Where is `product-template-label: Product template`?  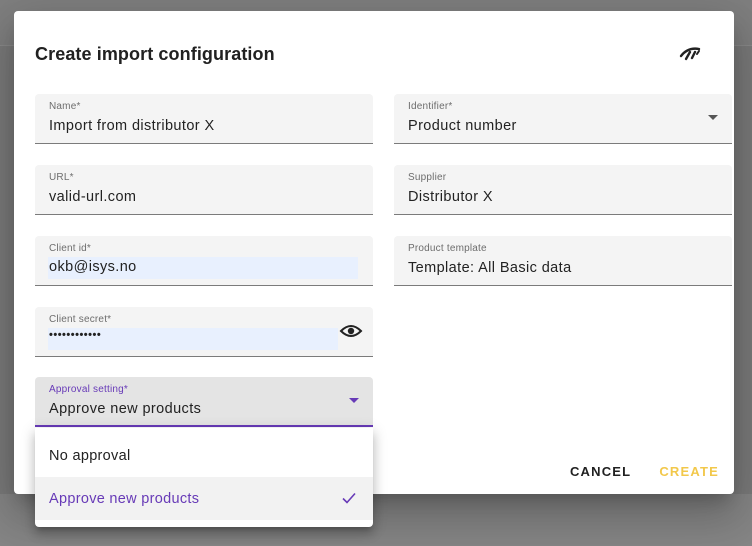 product-template-label: Product template is located at coordinates (447, 248).